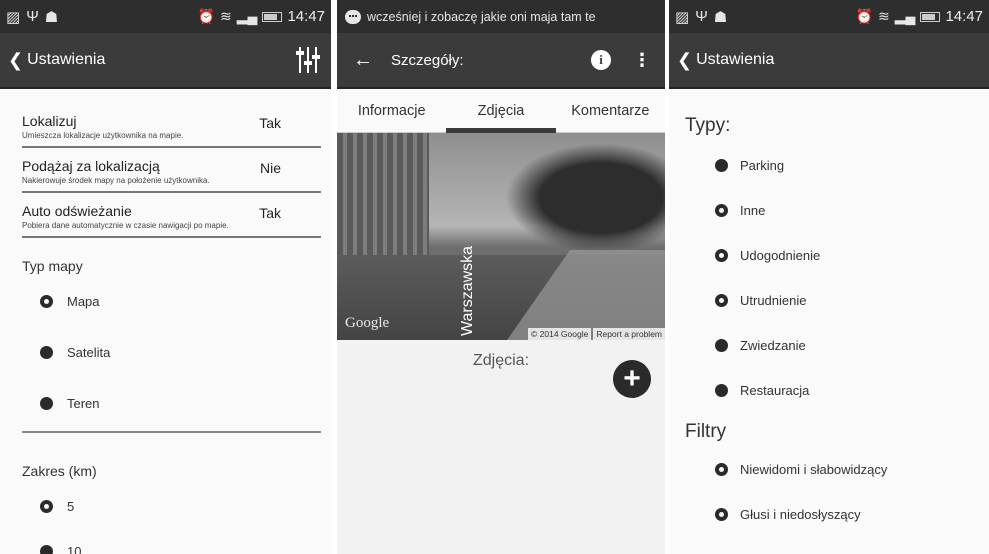 The height and width of the screenshot is (554, 989). Describe the element at coordinates (83, 301) in the screenshot. I see `option-label: Mapa` at that location.